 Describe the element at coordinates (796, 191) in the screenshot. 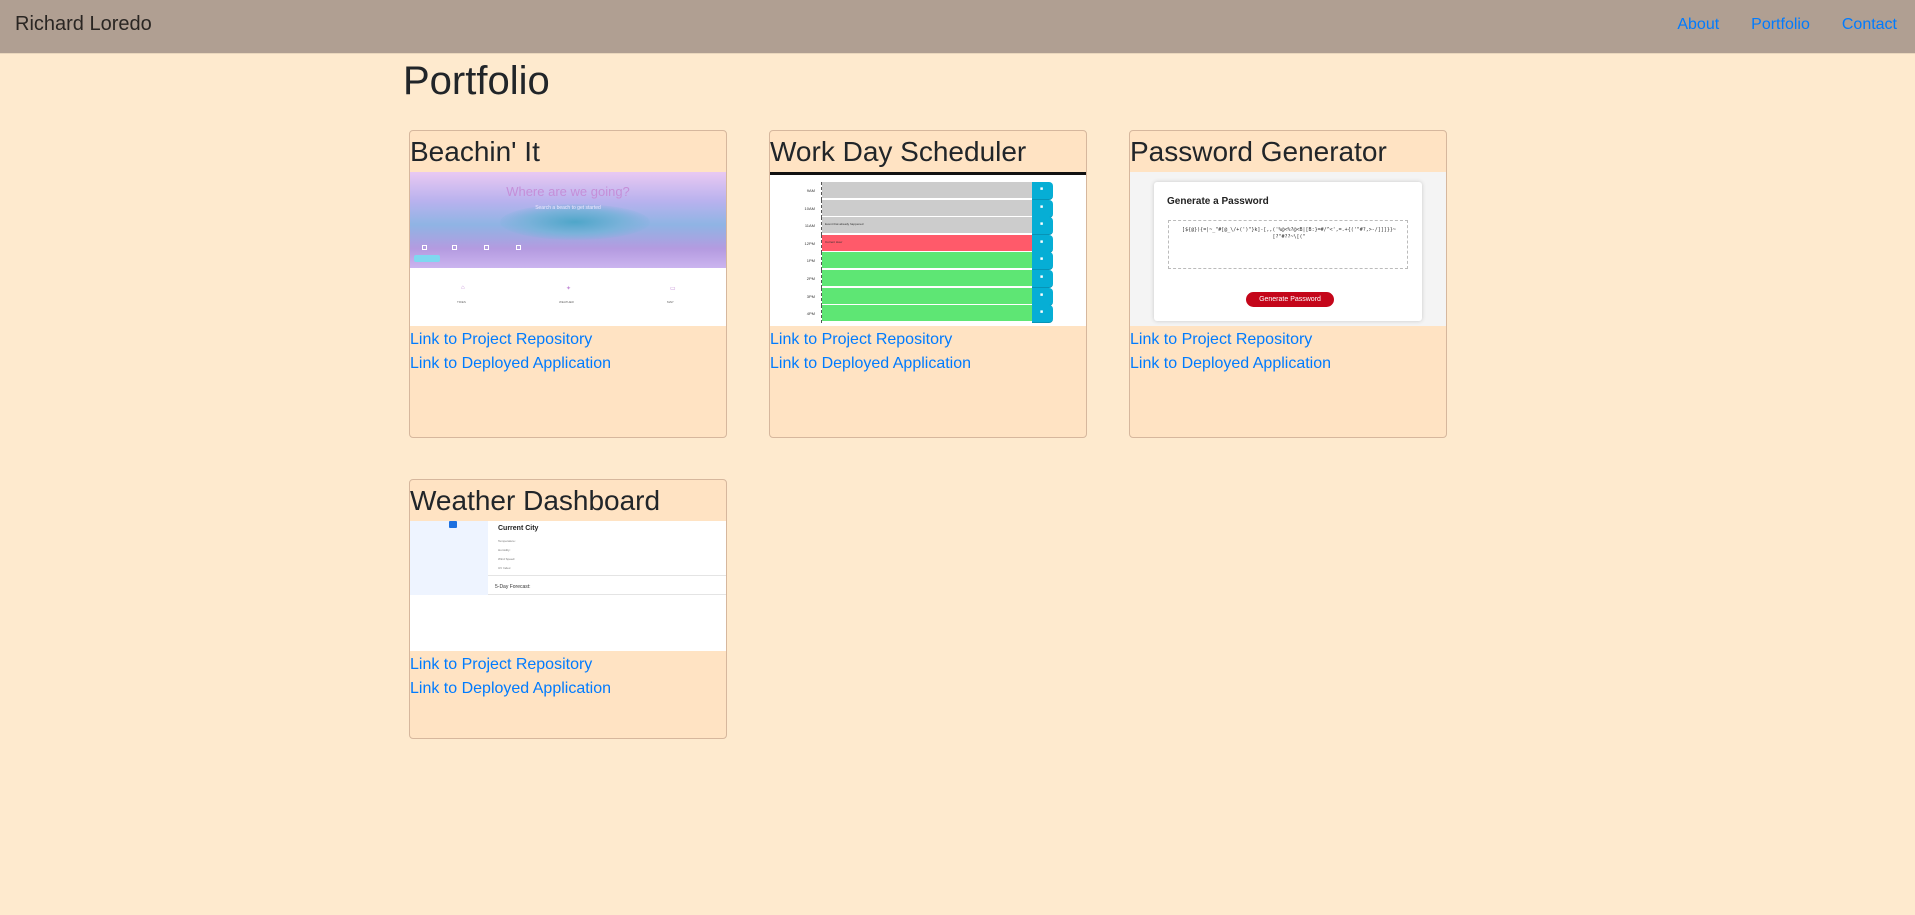

I see `scheduler-hour: 9AM` at that location.